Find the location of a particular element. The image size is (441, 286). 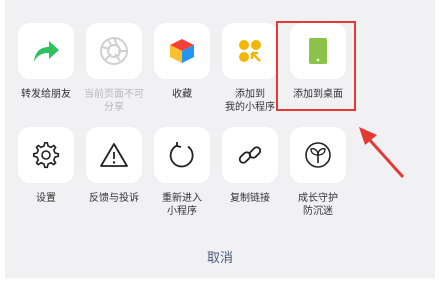

settings-label: 设置 is located at coordinates (46, 198).